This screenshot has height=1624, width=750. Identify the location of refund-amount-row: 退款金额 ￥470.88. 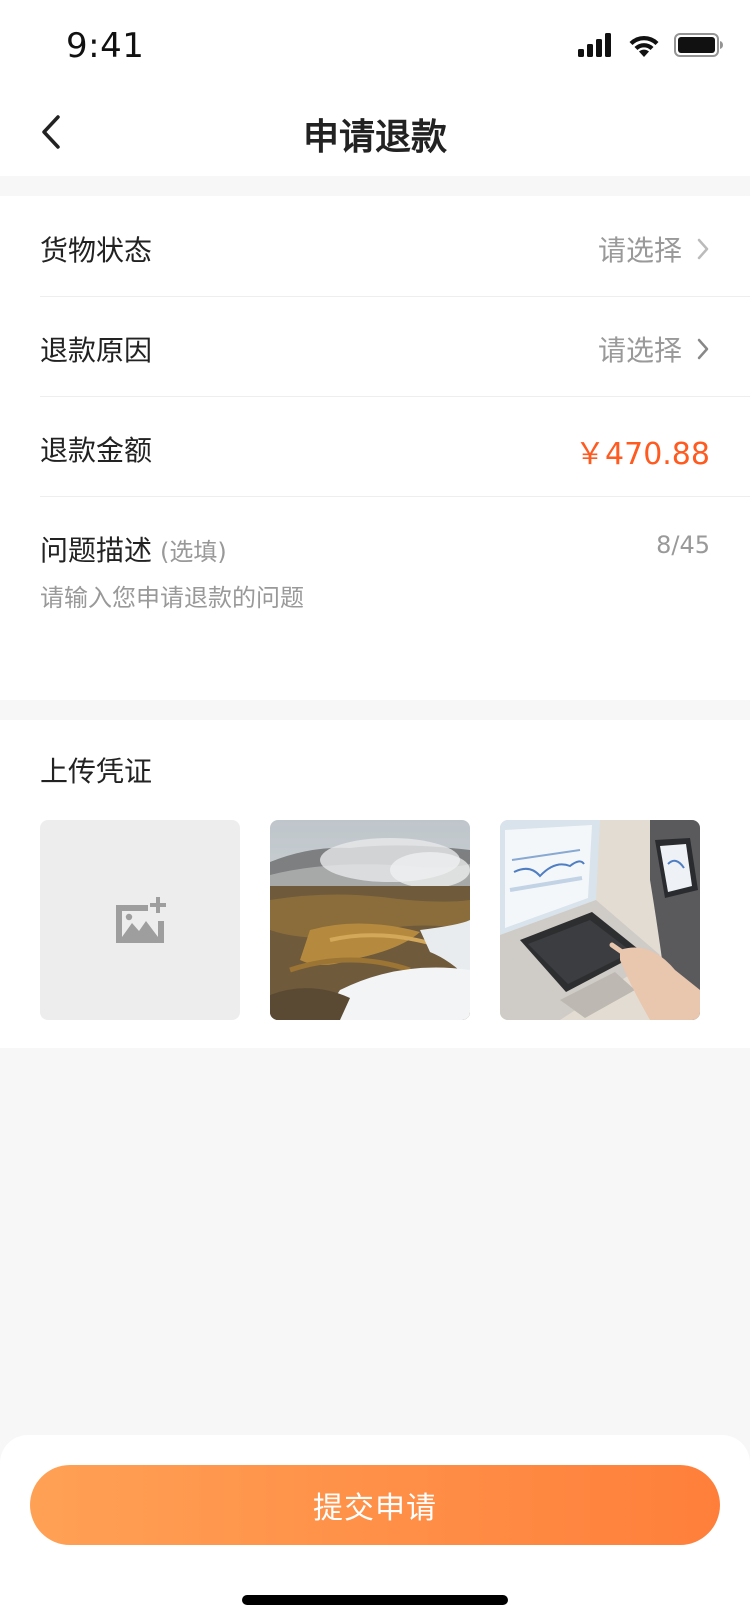
(395, 446).